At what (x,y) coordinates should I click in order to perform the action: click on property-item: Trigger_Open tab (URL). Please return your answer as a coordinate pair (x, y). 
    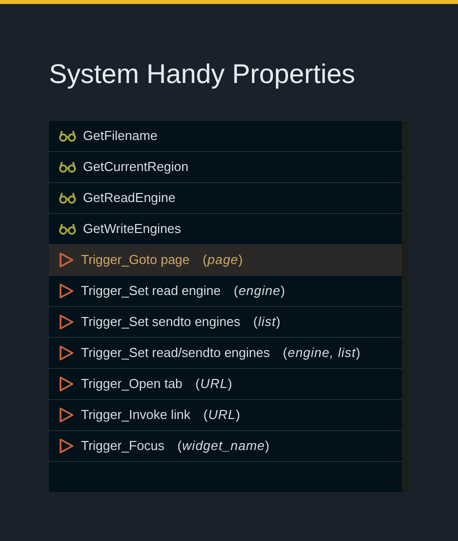
    Looking at the image, I should click on (225, 384).